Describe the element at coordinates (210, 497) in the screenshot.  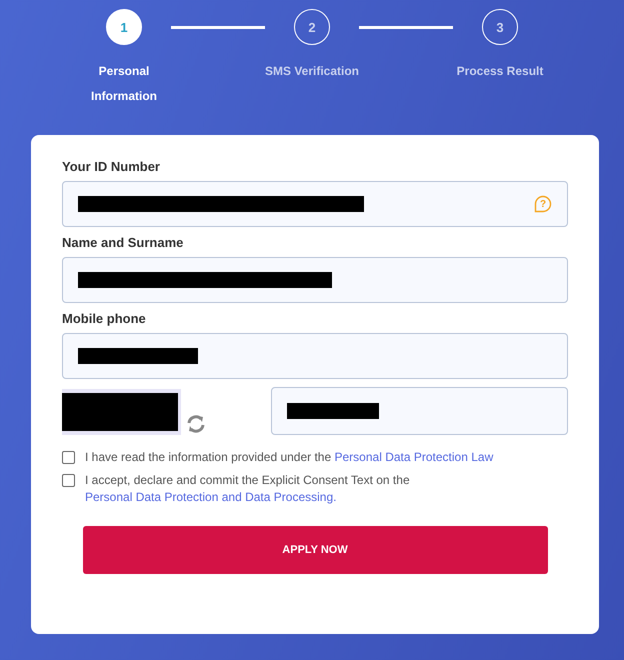
I see `consent-link: Personal Data Protection and Data Processing.` at that location.